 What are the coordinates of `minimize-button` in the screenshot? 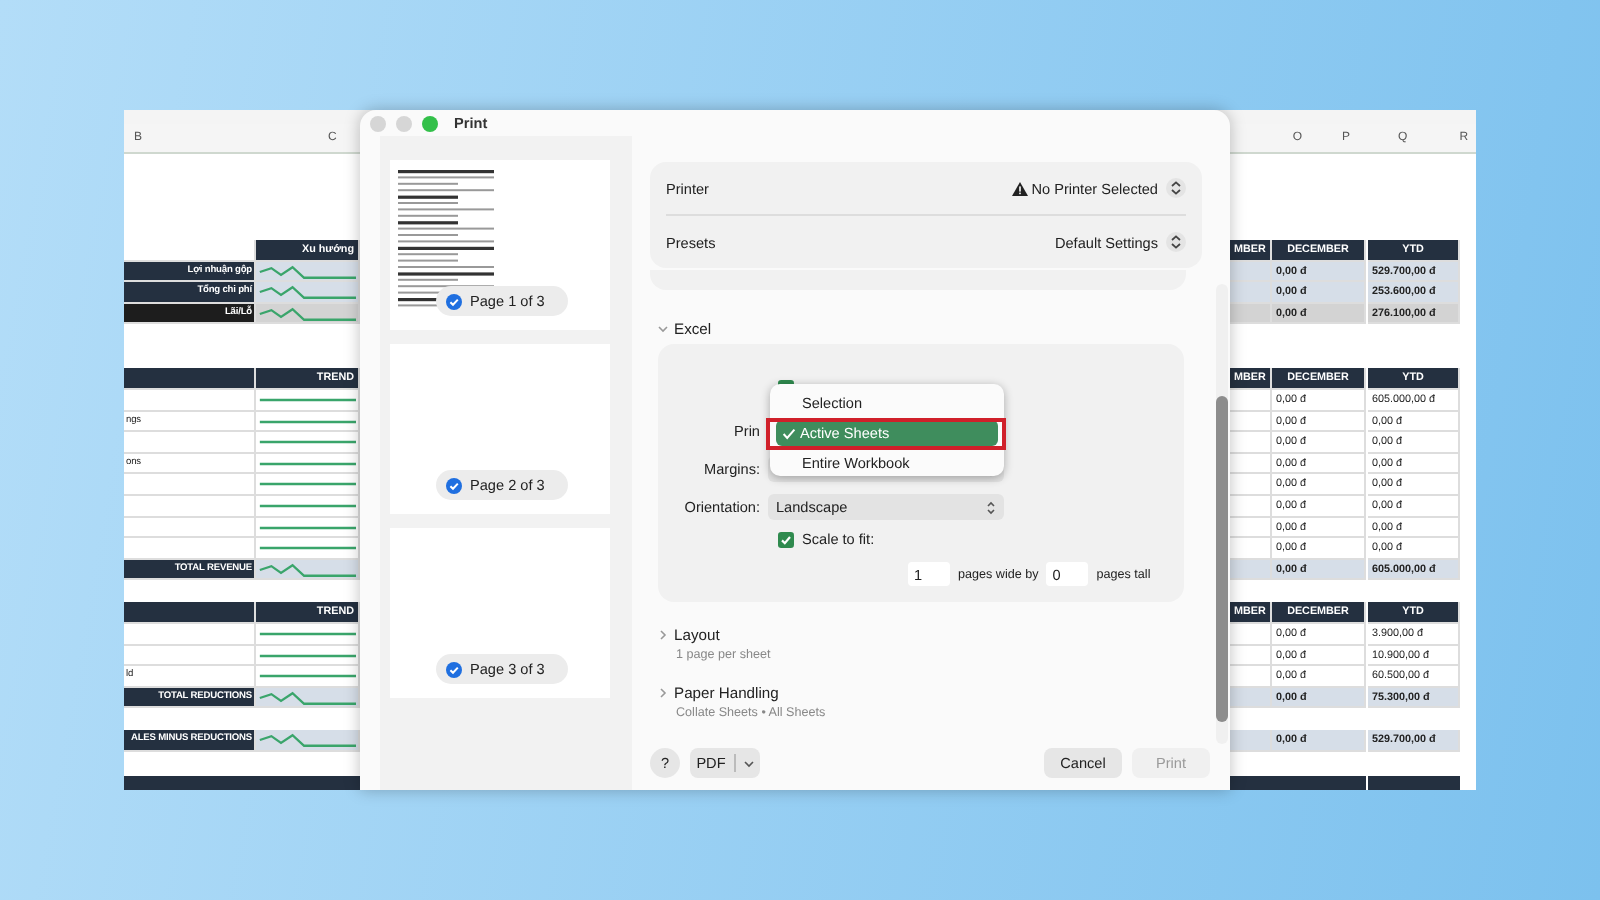 It's located at (404, 123).